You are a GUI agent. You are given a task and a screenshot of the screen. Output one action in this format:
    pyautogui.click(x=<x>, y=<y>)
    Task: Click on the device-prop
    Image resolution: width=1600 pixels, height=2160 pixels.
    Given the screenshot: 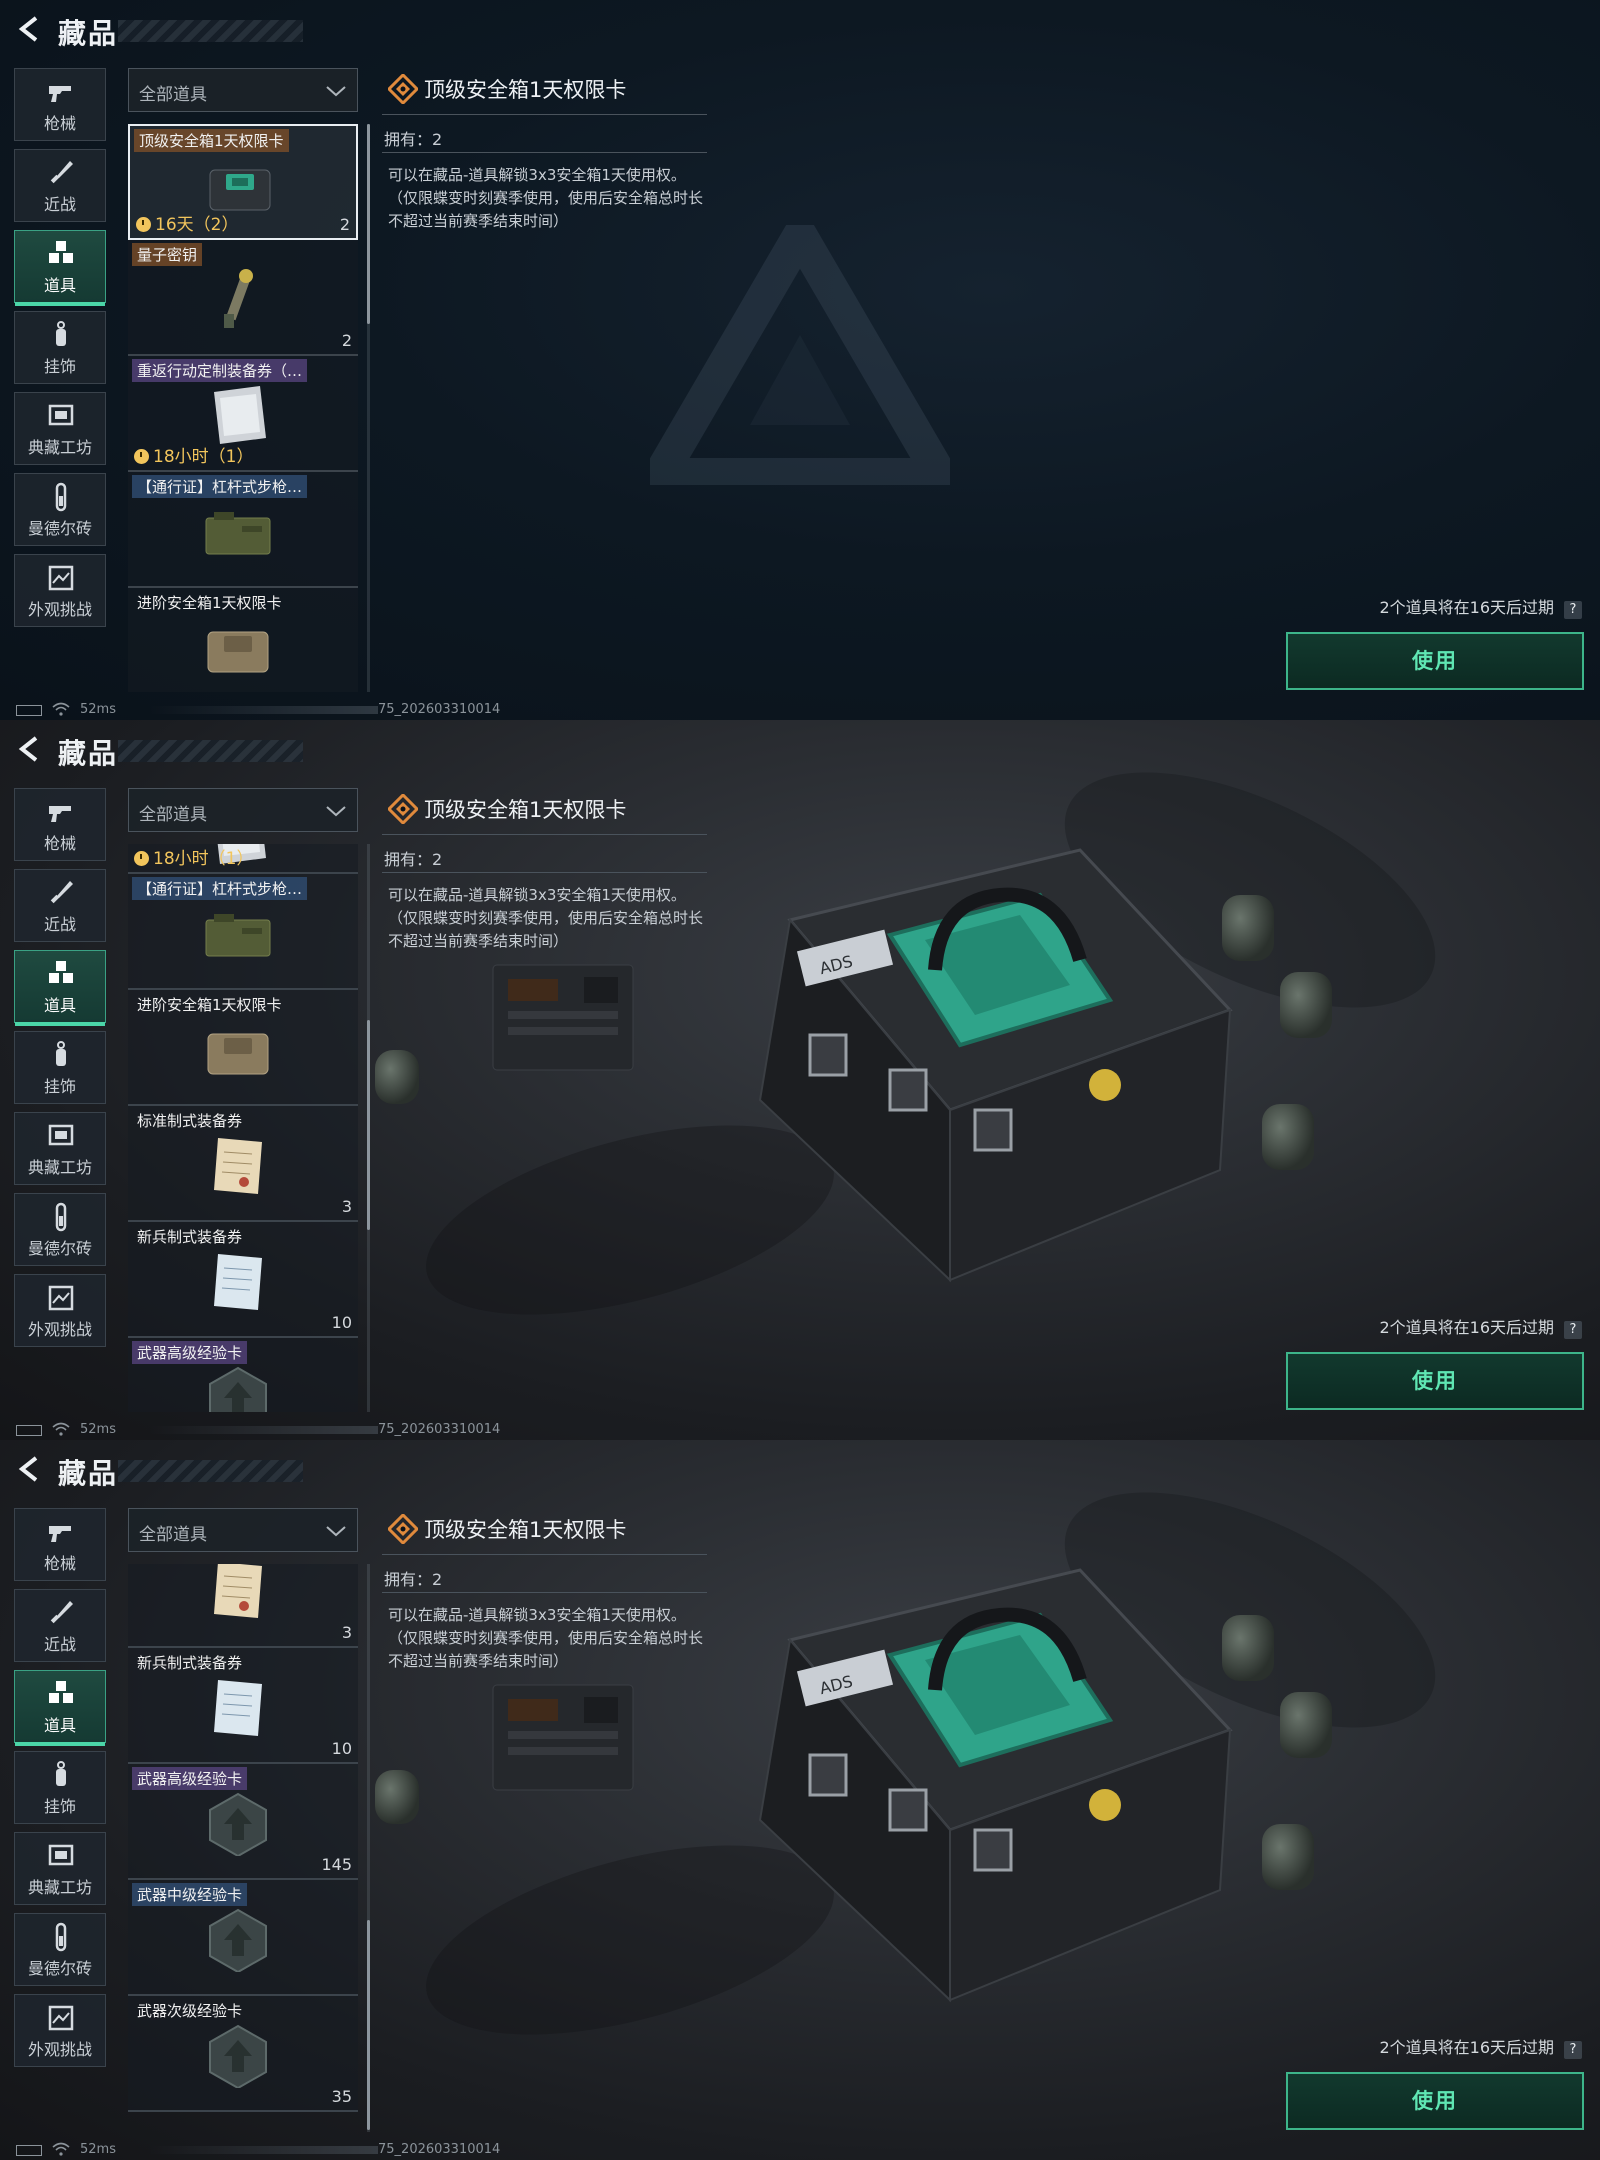 What is the action you would take?
    pyautogui.click(x=563, y=1017)
    